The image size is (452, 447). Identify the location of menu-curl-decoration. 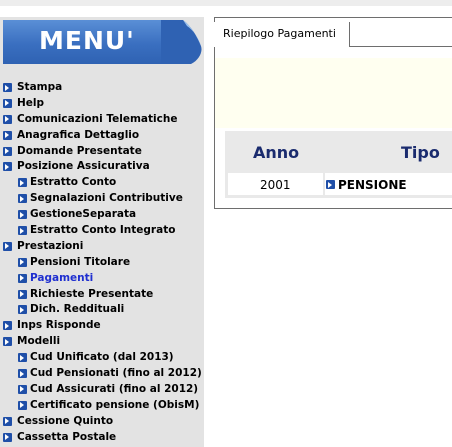
(181, 42).